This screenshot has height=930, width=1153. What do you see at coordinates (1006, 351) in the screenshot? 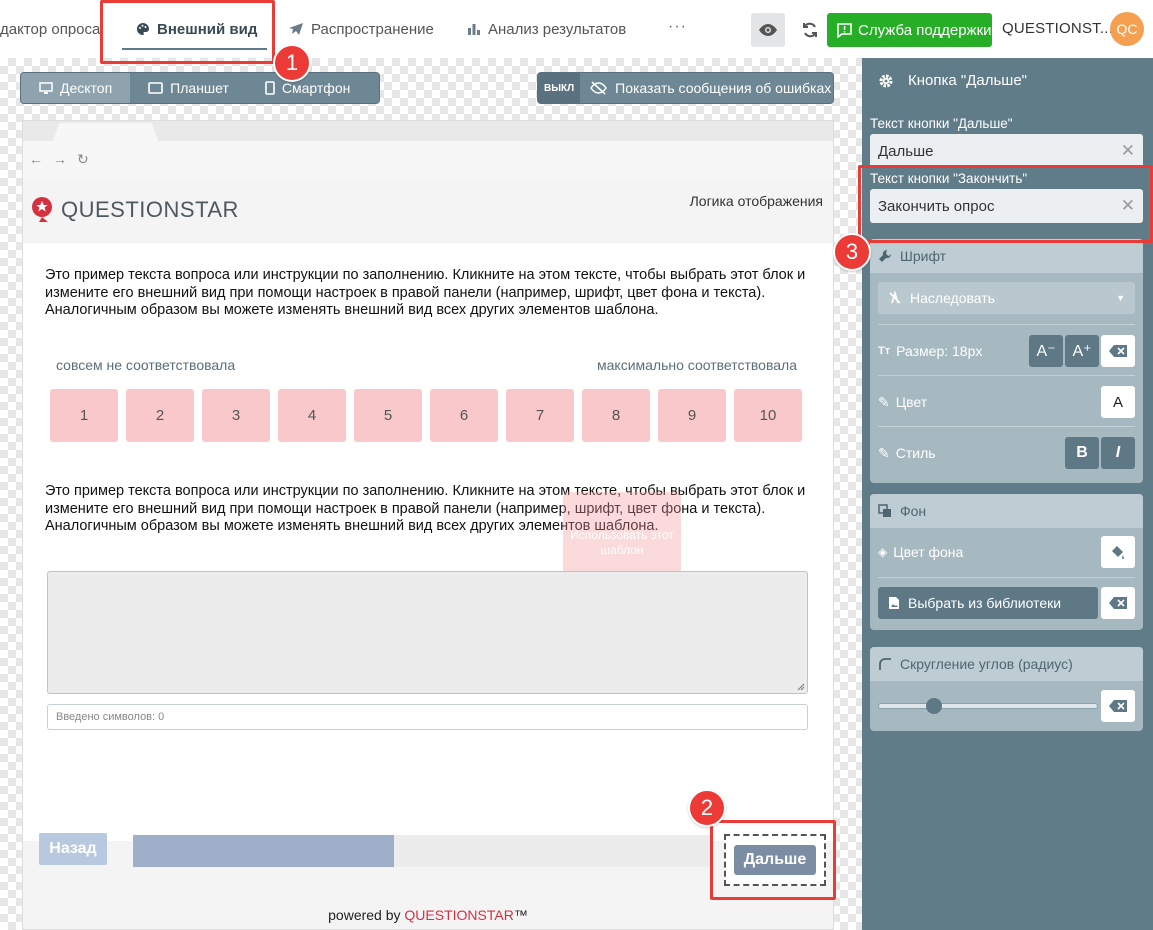
I see `font-size-row: Tт Размер: 18px A⁻ A⁺` at bounding box center [1006, 351].